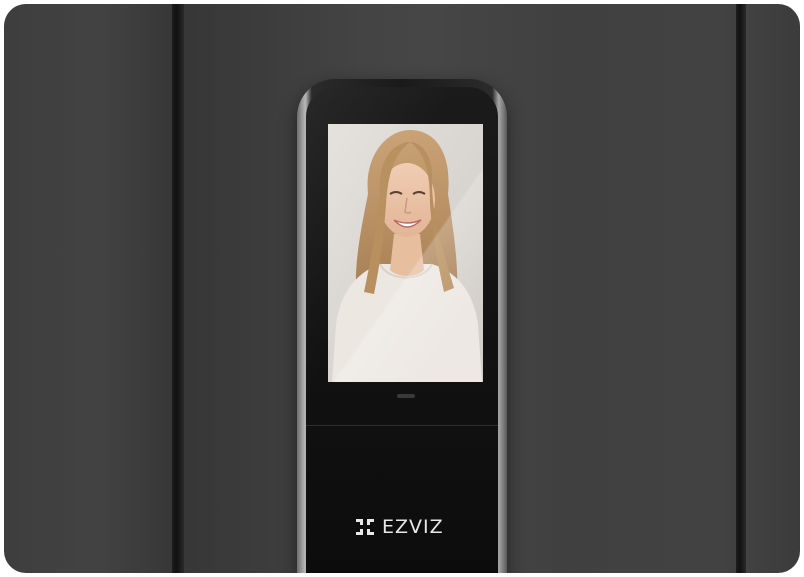 The width and height of the screenshot is (804, 577). I want to click on wall-seam-right, so click(741, 288).